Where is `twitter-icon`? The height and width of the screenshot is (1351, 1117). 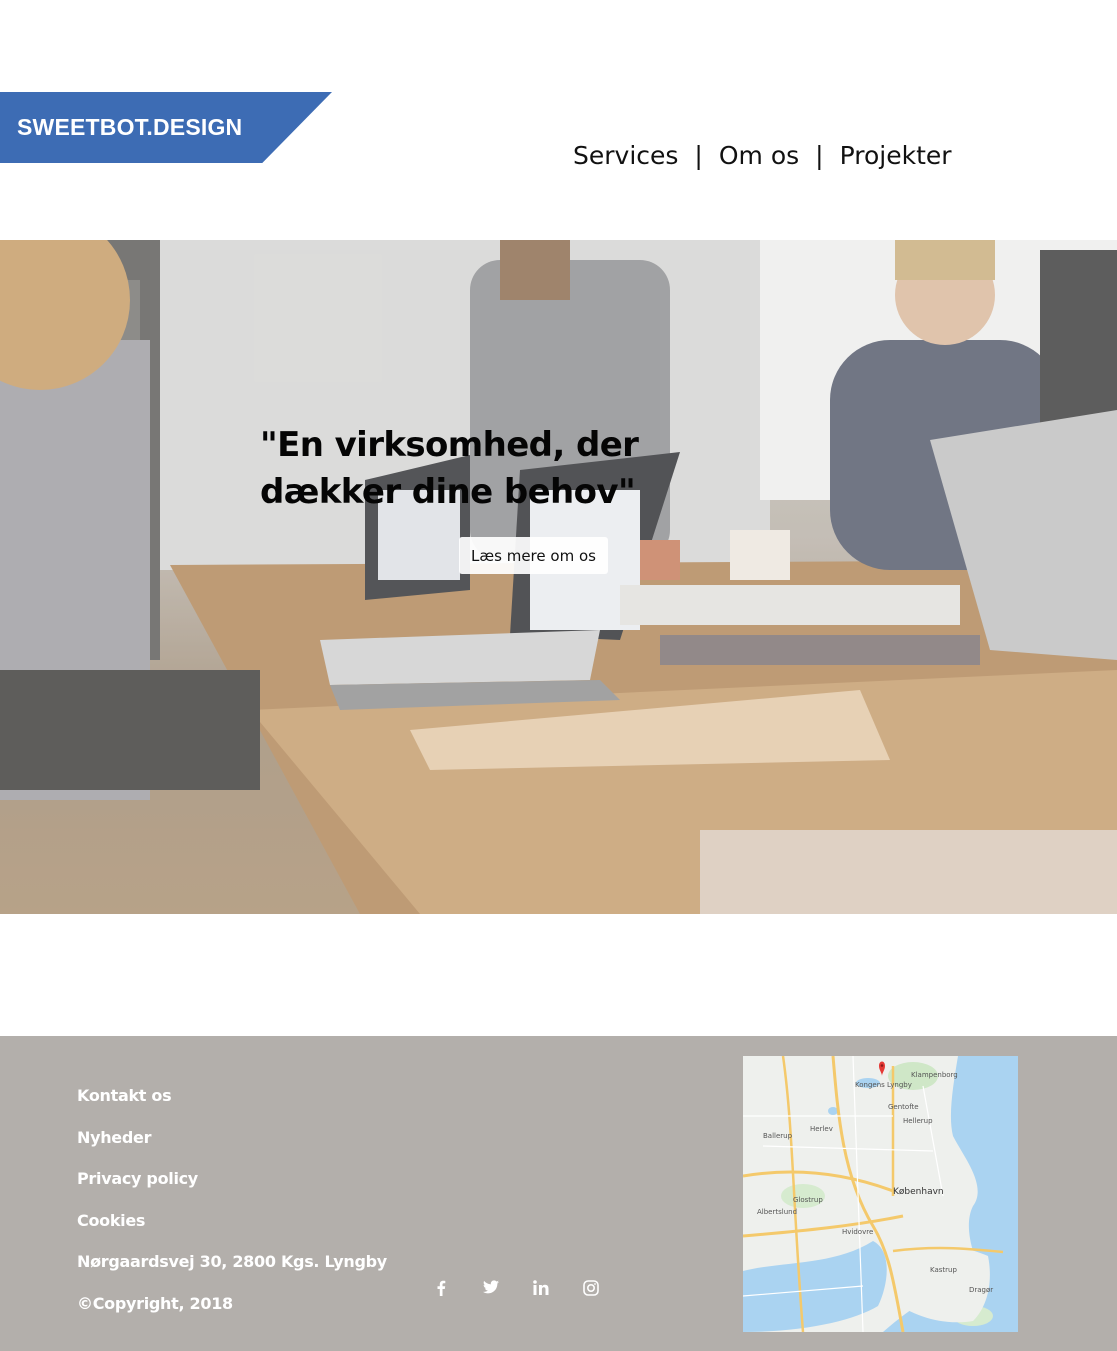 twitter-icon is located at coordinates (491, 1288).